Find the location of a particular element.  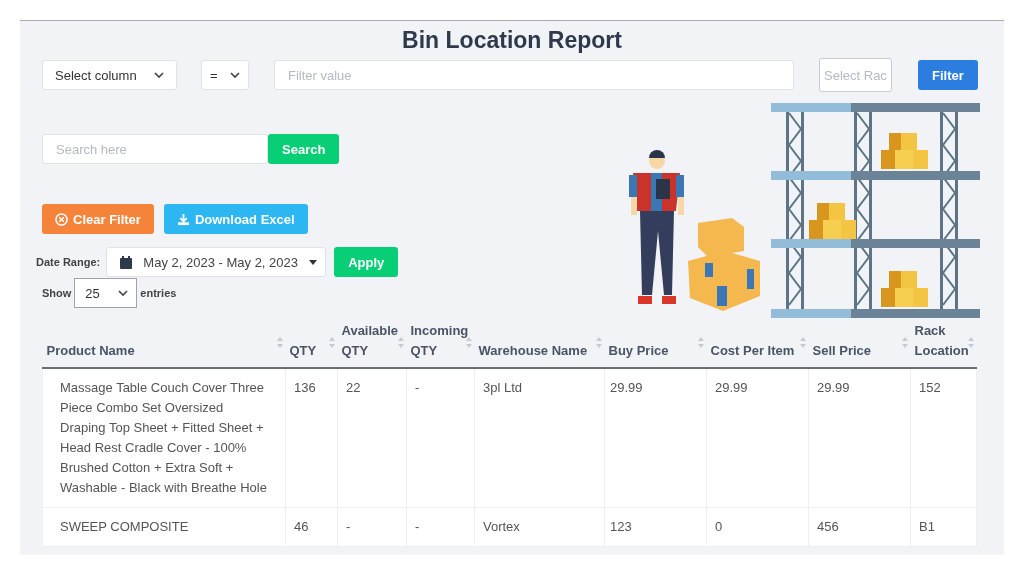

rack-field: Select Rac is located at coordinates (855, 75).